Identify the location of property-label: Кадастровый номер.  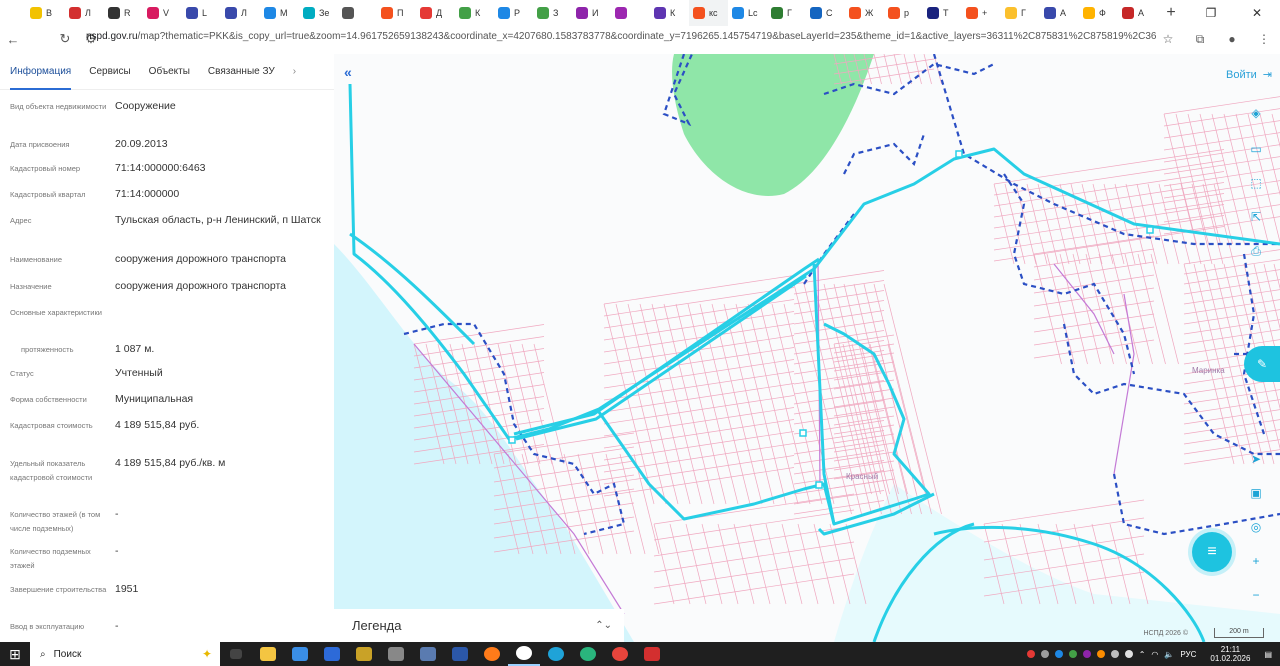
(45, 168).